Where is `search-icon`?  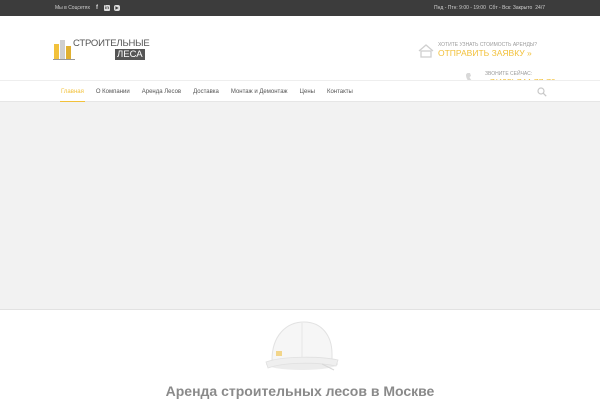
search-icon is located at coordinates (542, 92).